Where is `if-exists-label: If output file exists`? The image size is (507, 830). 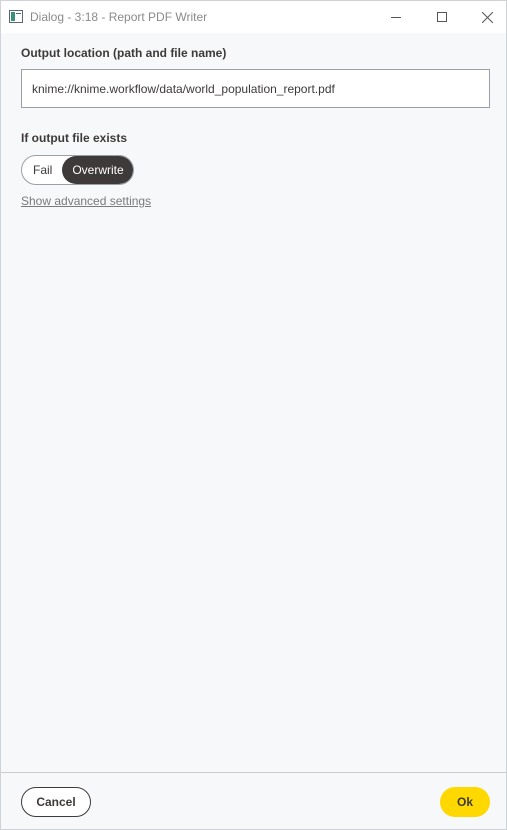
if-exists-label: If output file exists is located at coordinates (74, 138).